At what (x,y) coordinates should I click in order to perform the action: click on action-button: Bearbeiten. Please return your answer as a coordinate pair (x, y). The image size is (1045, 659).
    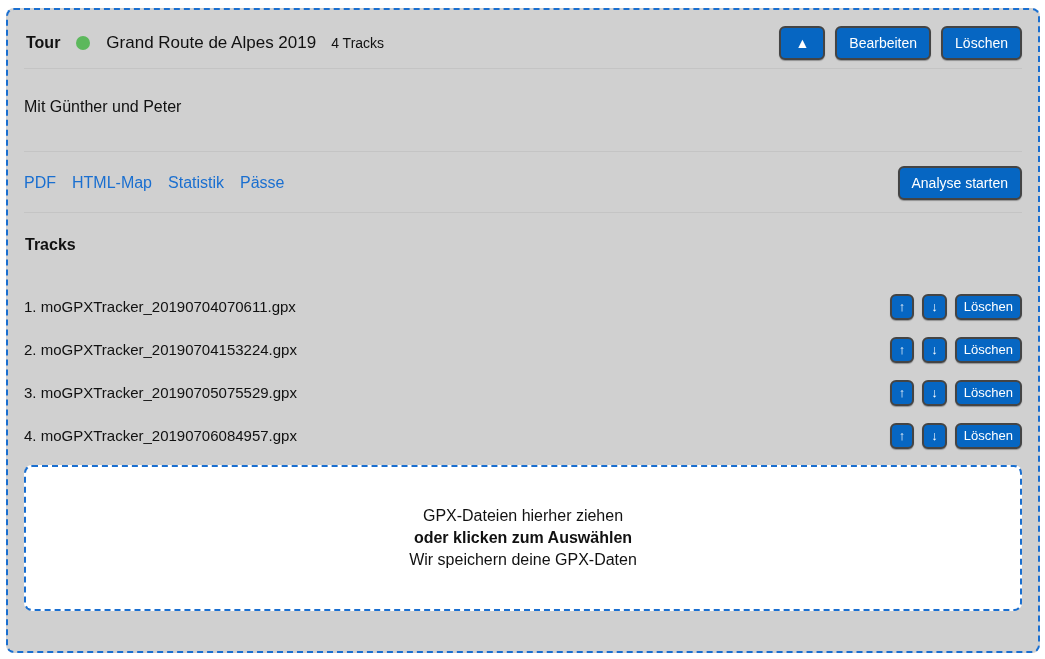
    Looking at the image, I should click on (883, 43).